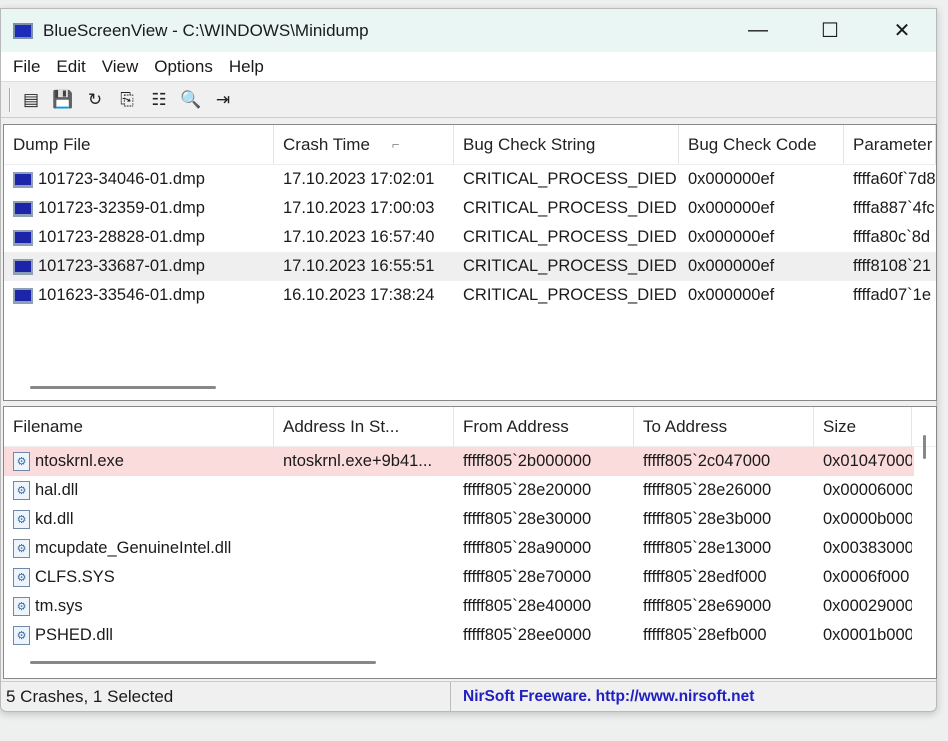 The image size is (948, 741). What do you see at coordinates (544, 426) in the screenshot?
I see `column-header-from-address: From Address` at bounding box center [544, 426].